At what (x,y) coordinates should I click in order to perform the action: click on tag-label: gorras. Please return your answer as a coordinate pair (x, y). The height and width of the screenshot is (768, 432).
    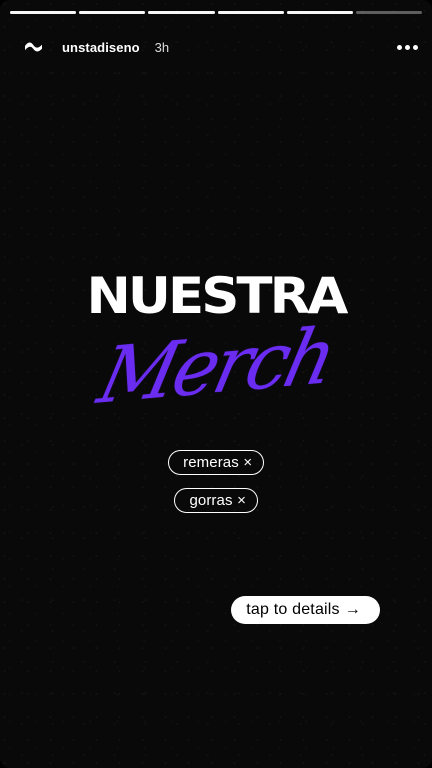
    Looking at the image, I should click on (211, 500).